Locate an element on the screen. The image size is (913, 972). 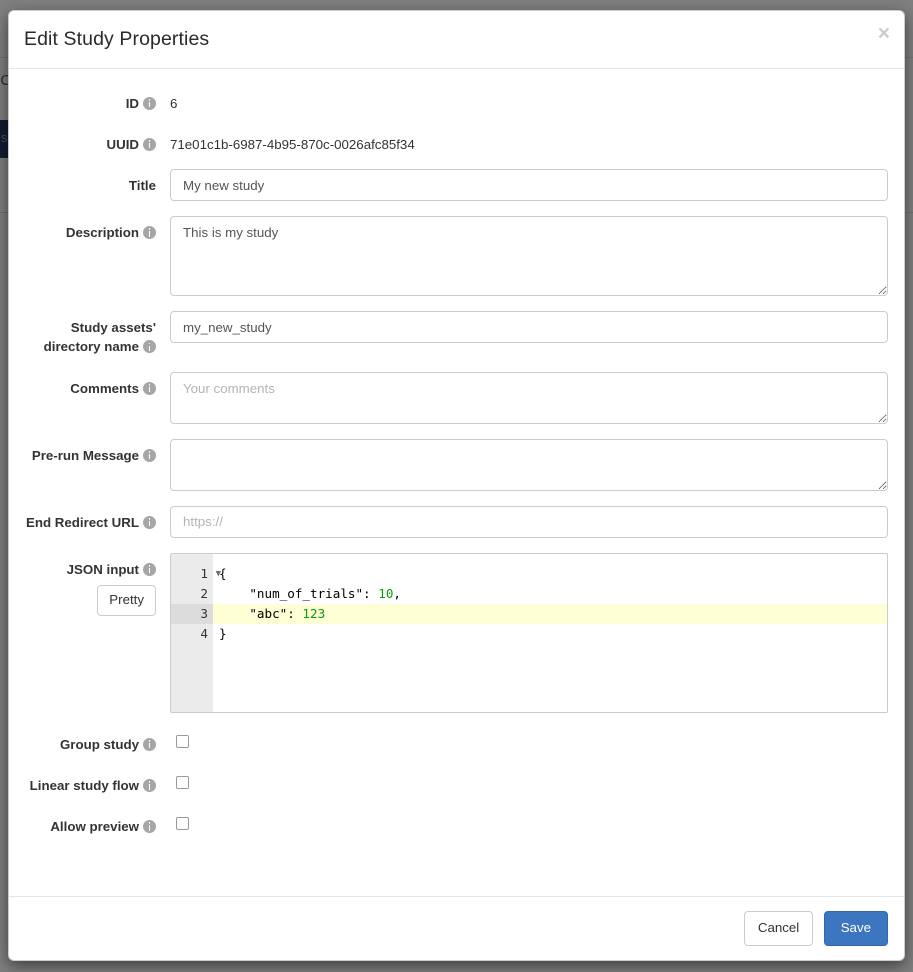
value-col-group-study is located at coordinates (529, 738).